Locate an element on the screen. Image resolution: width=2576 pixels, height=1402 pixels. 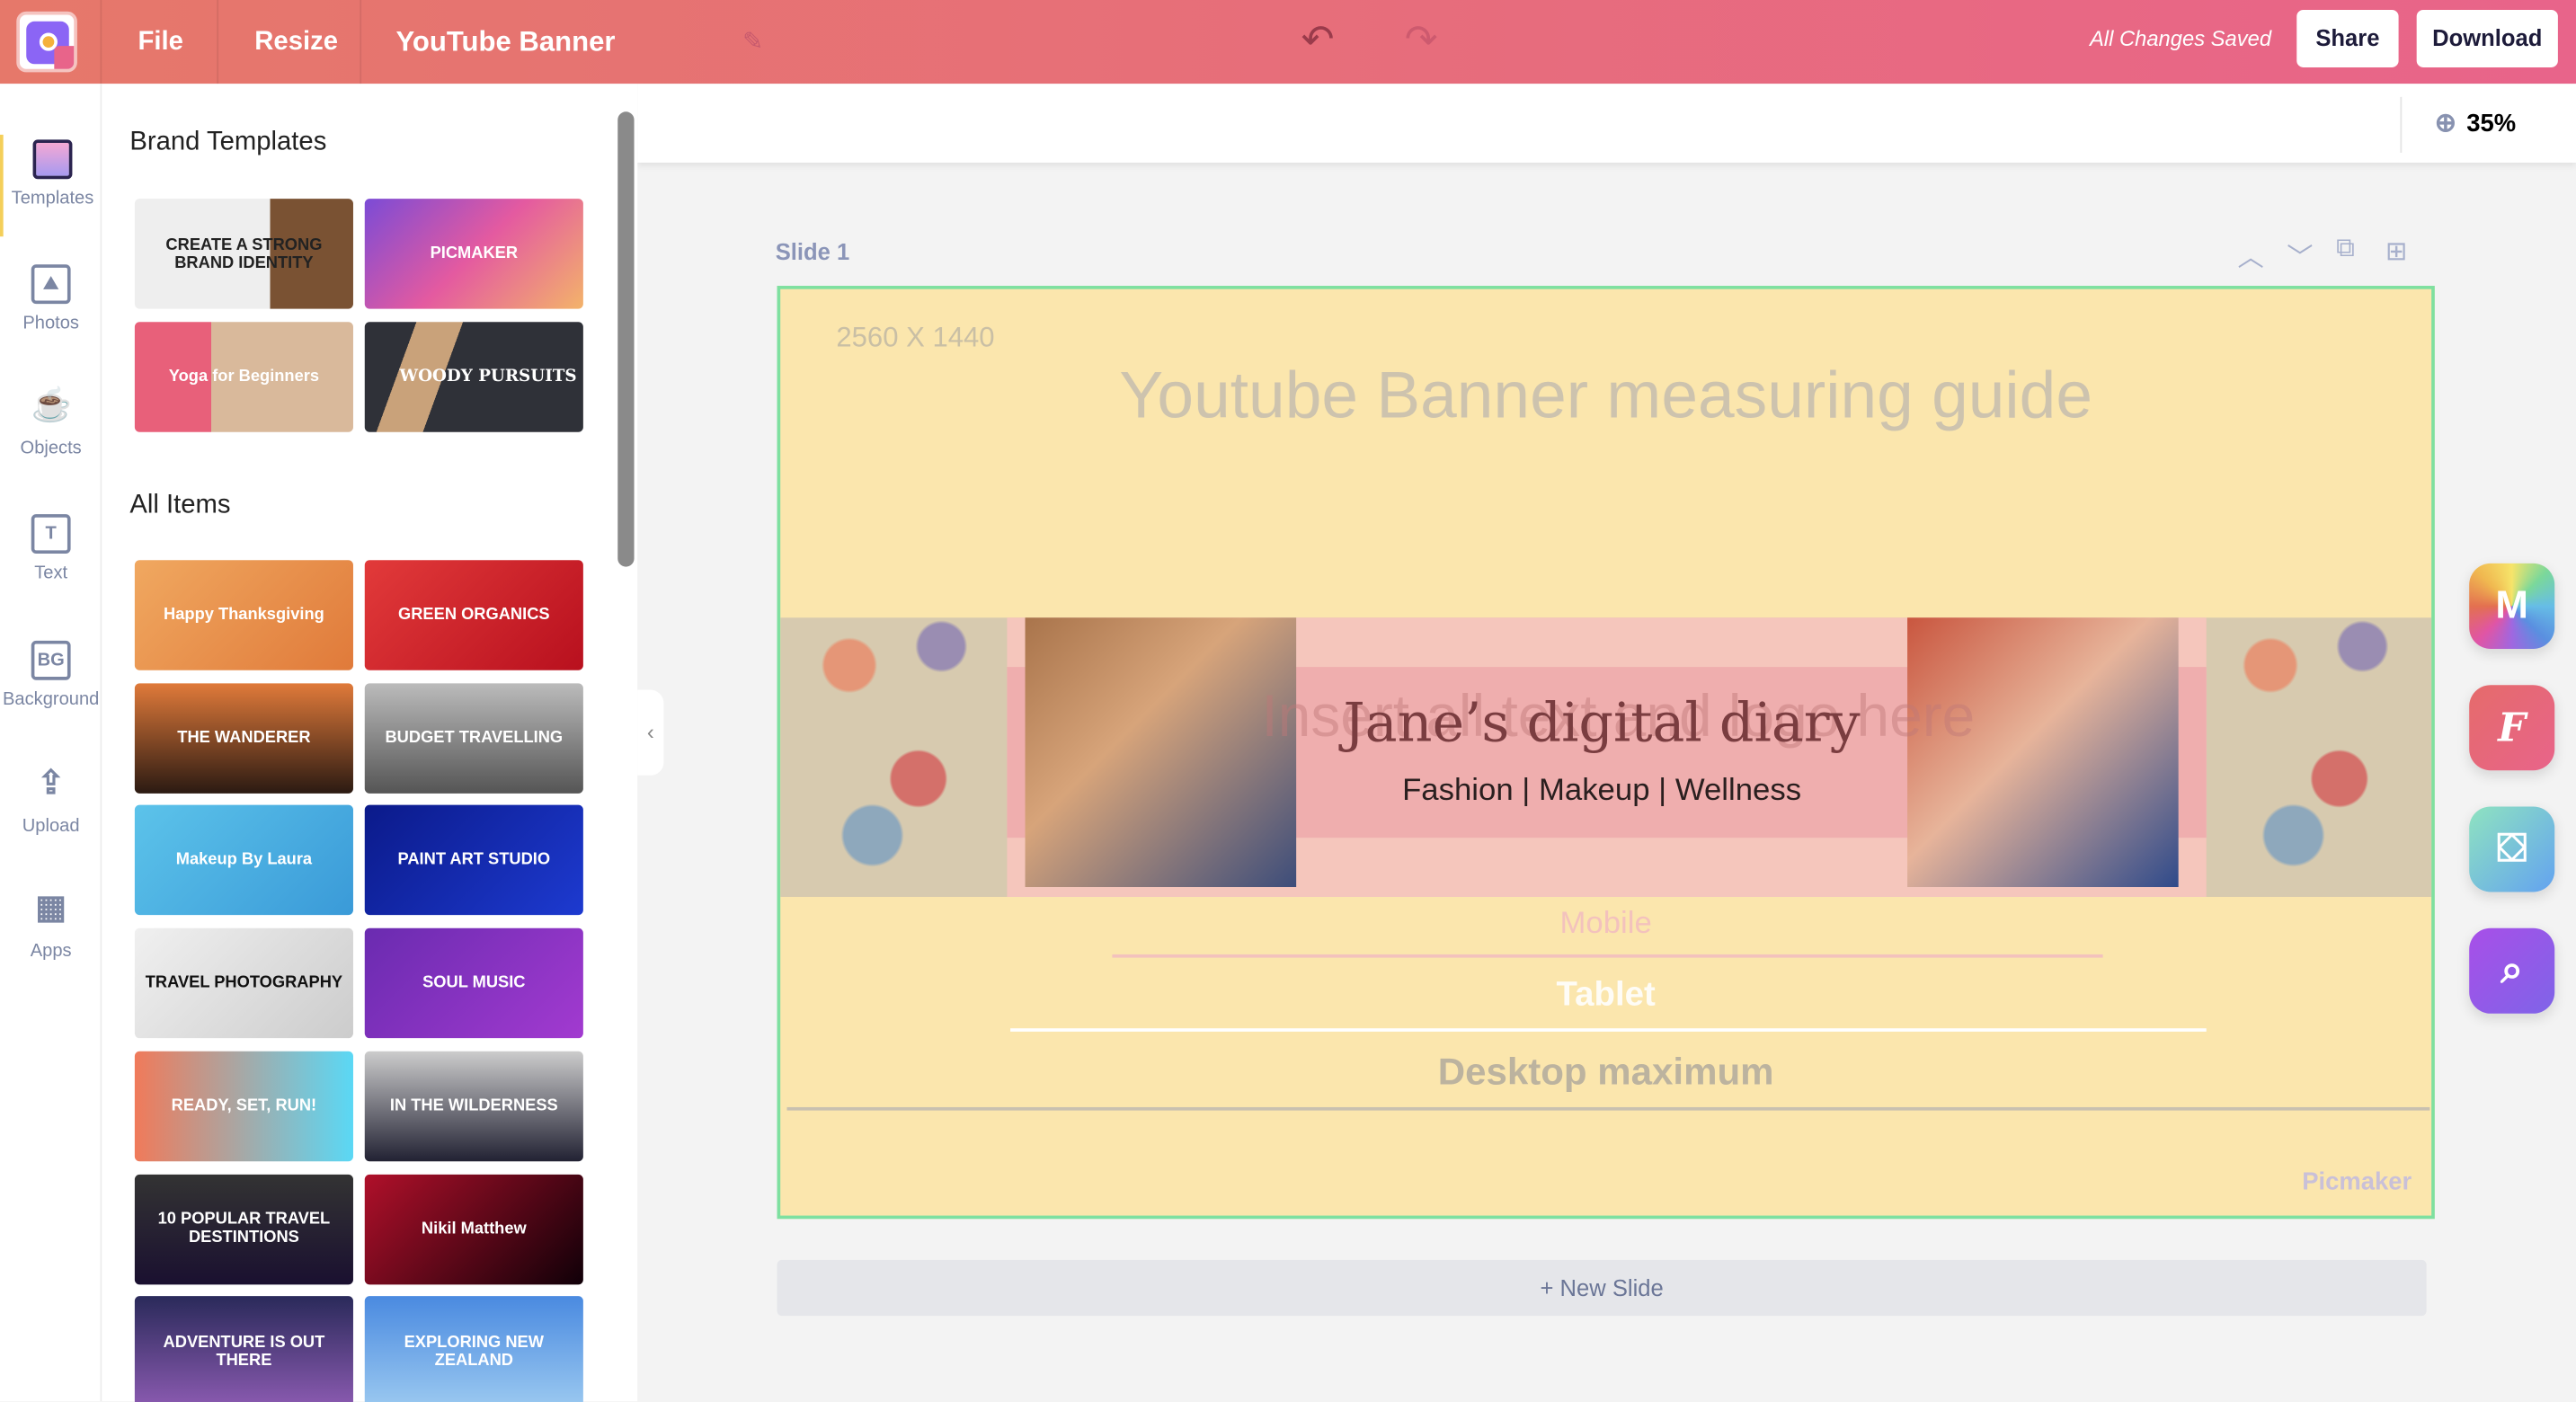
duplicate-icon: ⧉ is located at coordinates (2345, 249).